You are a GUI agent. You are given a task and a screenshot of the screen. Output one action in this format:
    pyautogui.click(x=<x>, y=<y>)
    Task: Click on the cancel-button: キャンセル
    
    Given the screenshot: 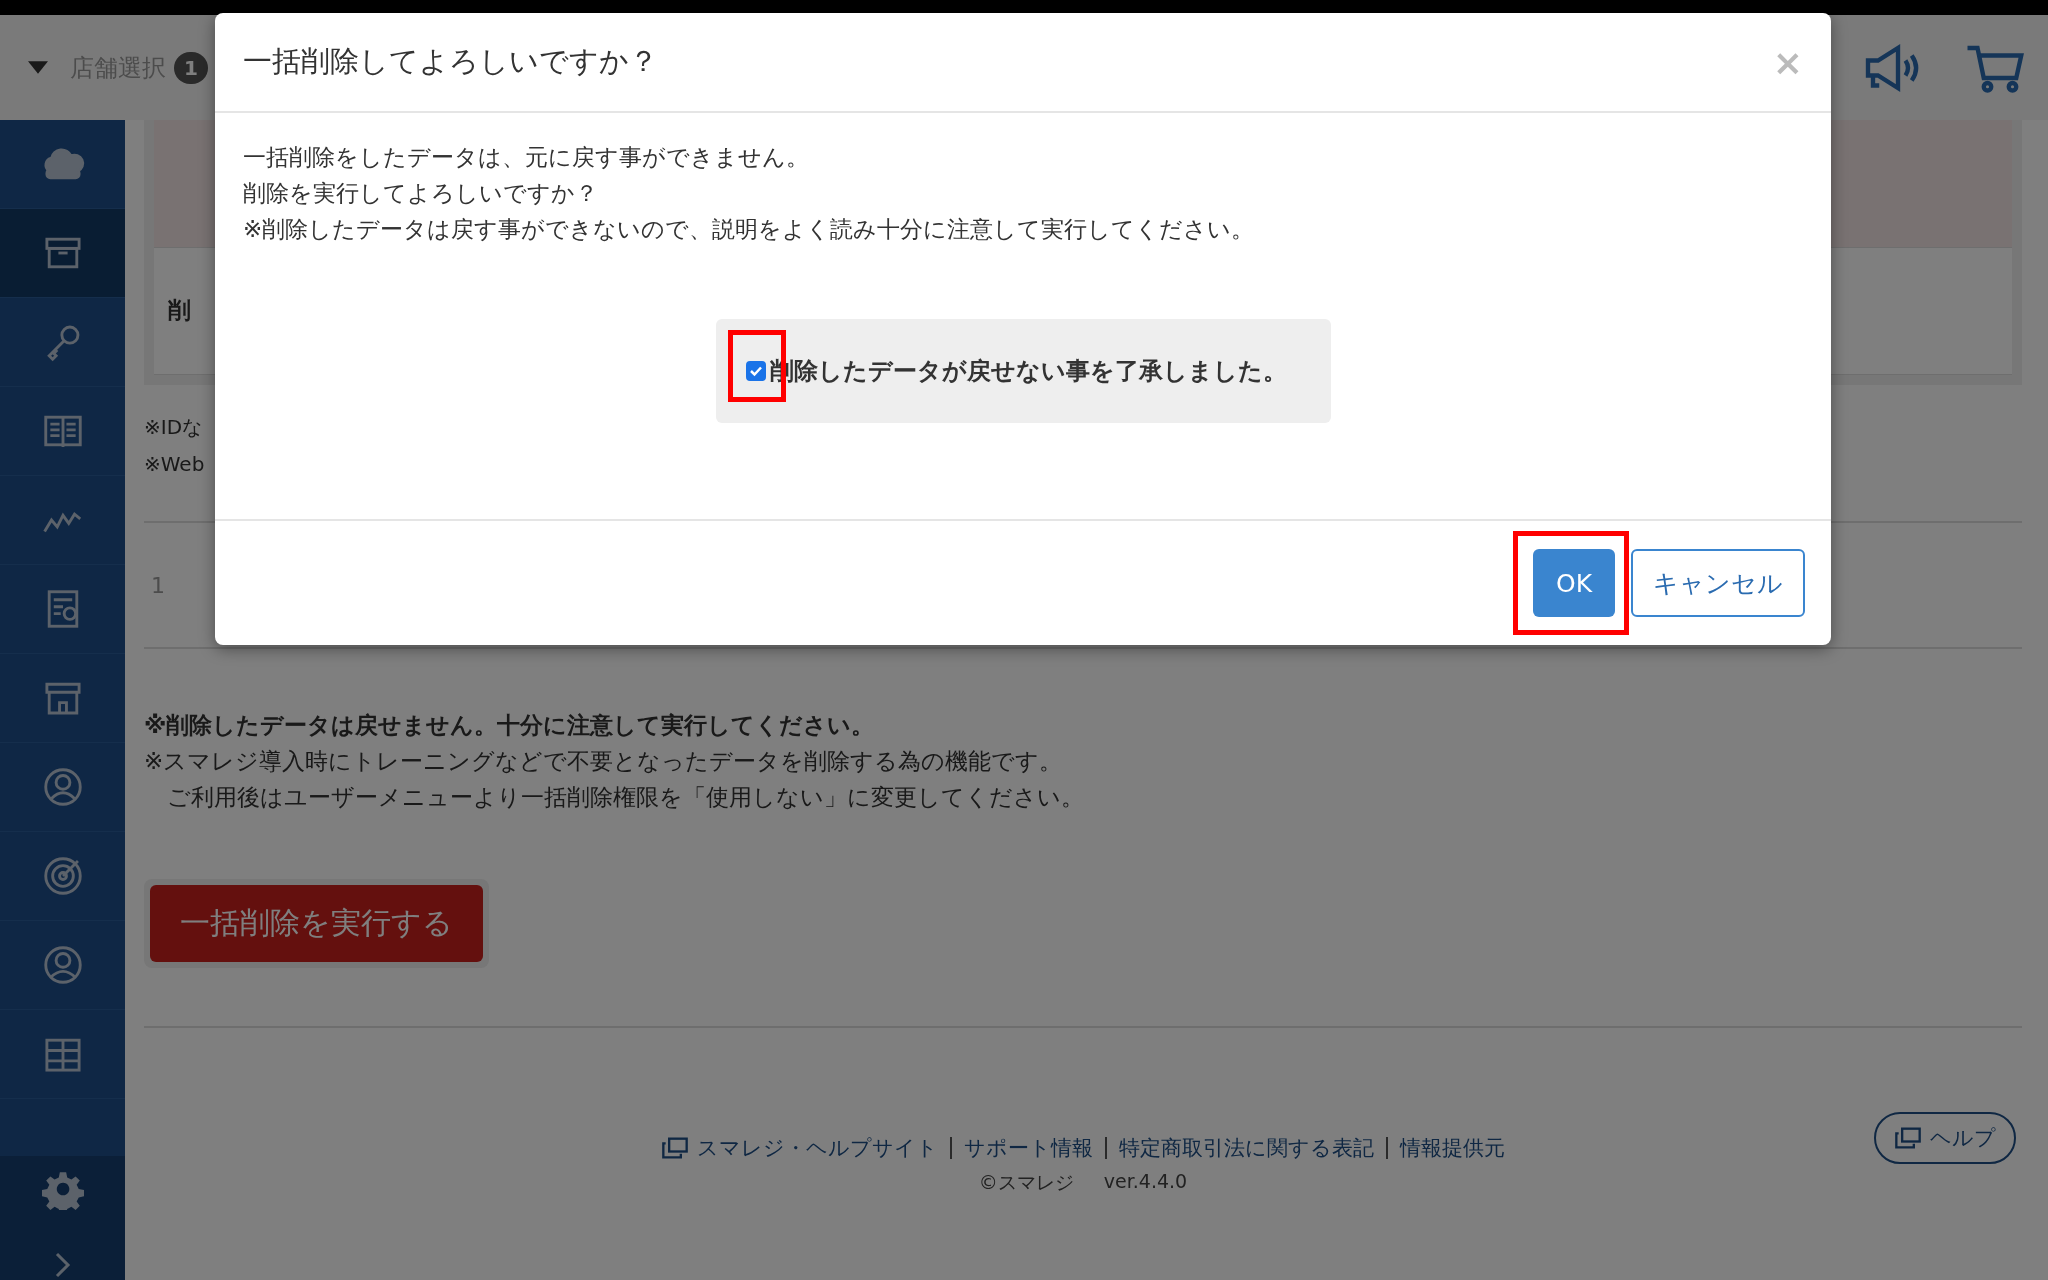 What is the action you would take?
    pyautogui.click(x=1718, y=583)
    